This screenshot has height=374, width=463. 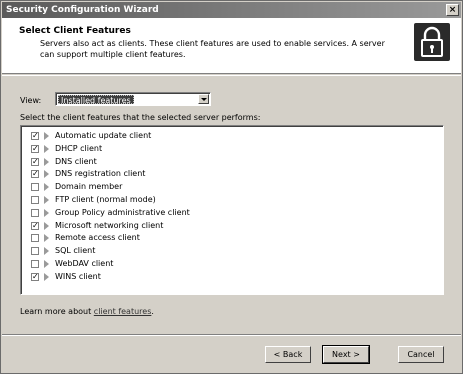 I want to click on view-select-value: Installed features, so click(x=96, y=100).